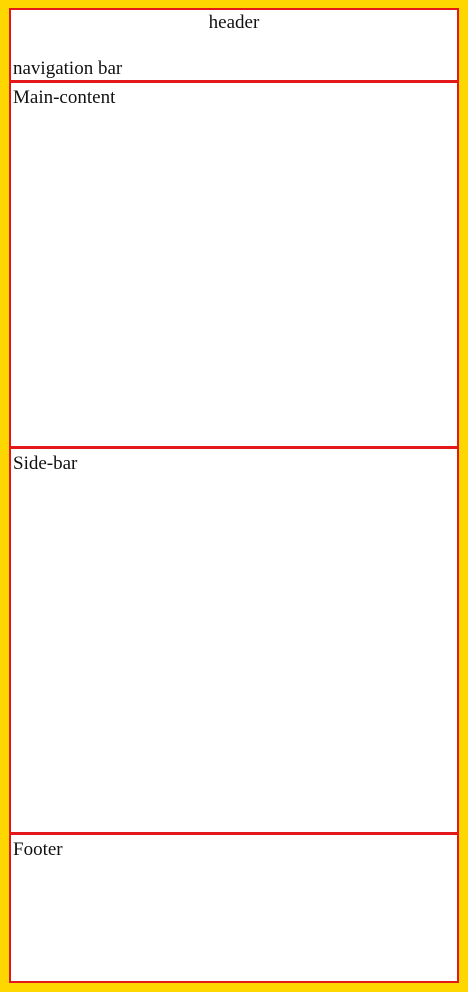 The height and width of the screenshot is (992, 468). Describe the element at coordinates (234, 22) in the screenshot. I see `header-title: header` at that location.